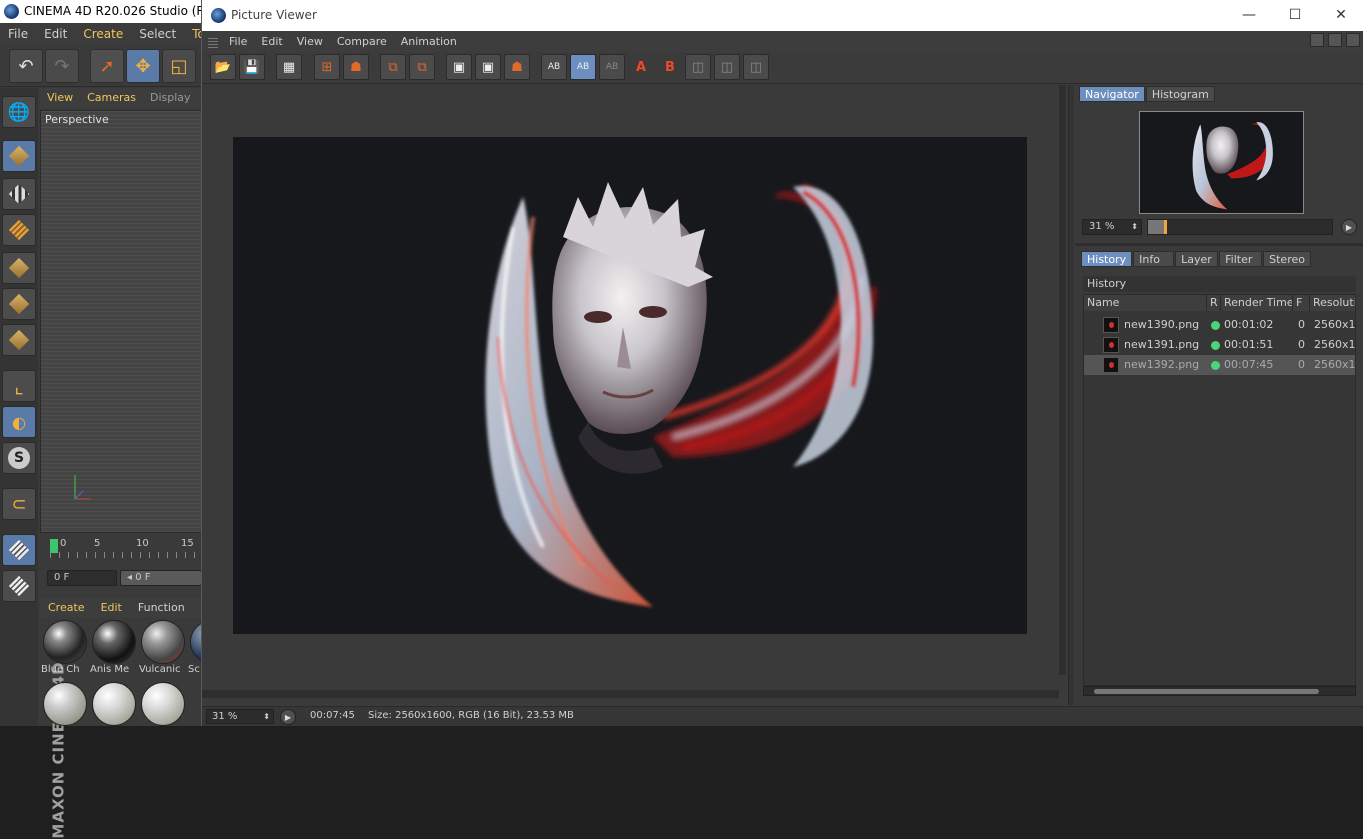  Describe the element at coordinates (727, 67) in the screenshot. I see `stereo-2-button: ◫` at that location.